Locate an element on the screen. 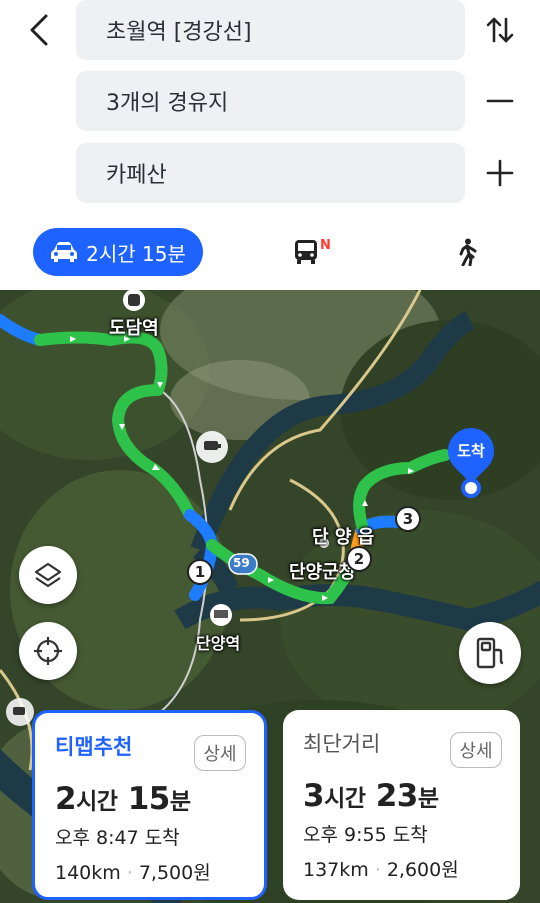 The width and height of the screenshot is (540, 903). route-card-shortest: 최단거리 상세 3시간 23분 오후 9:55 도착 137km · 2,600원 is located at coordinates (401, 805).